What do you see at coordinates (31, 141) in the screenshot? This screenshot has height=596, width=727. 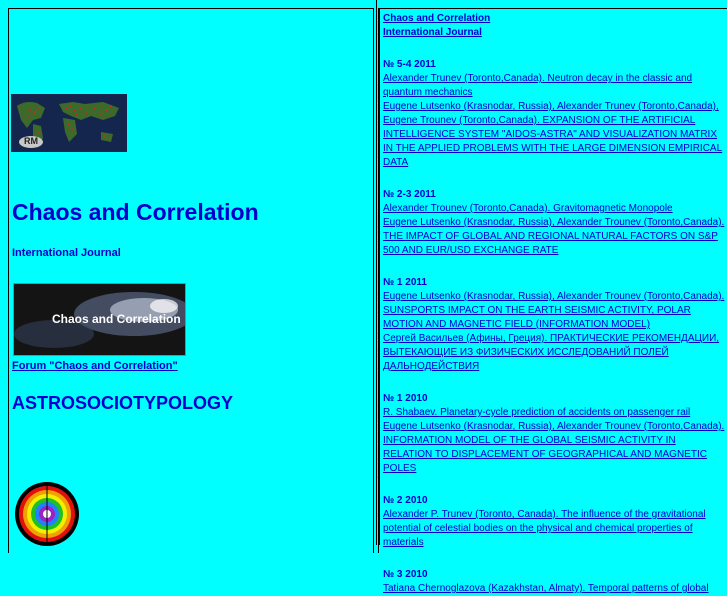 I see `map-logo-text: RM` at bounding box center [31, 141].